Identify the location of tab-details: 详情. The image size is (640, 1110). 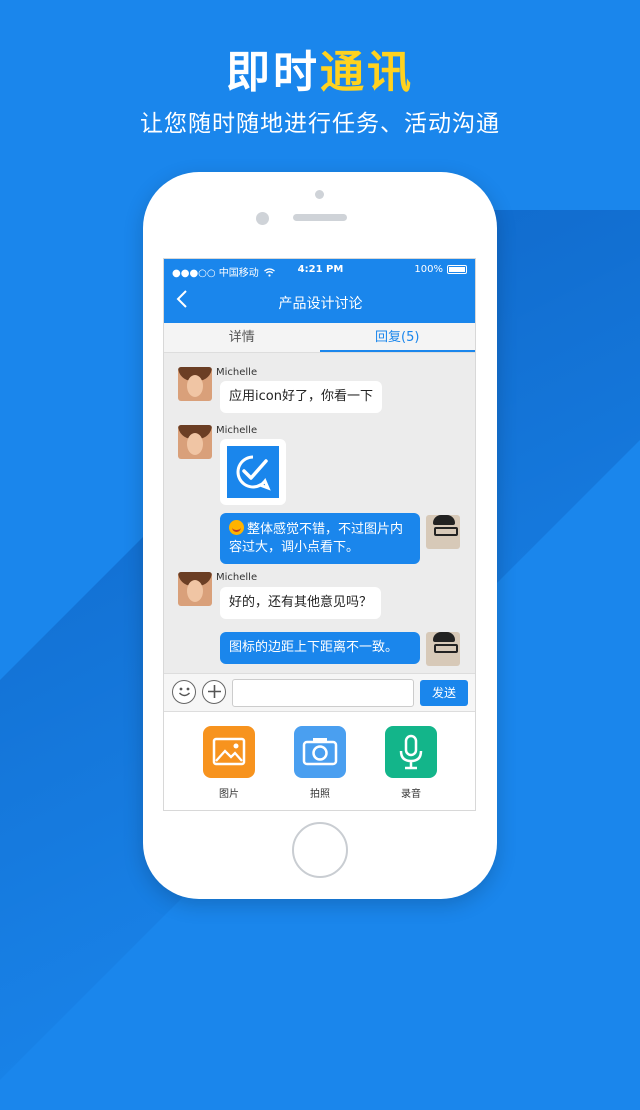
(242, 337).